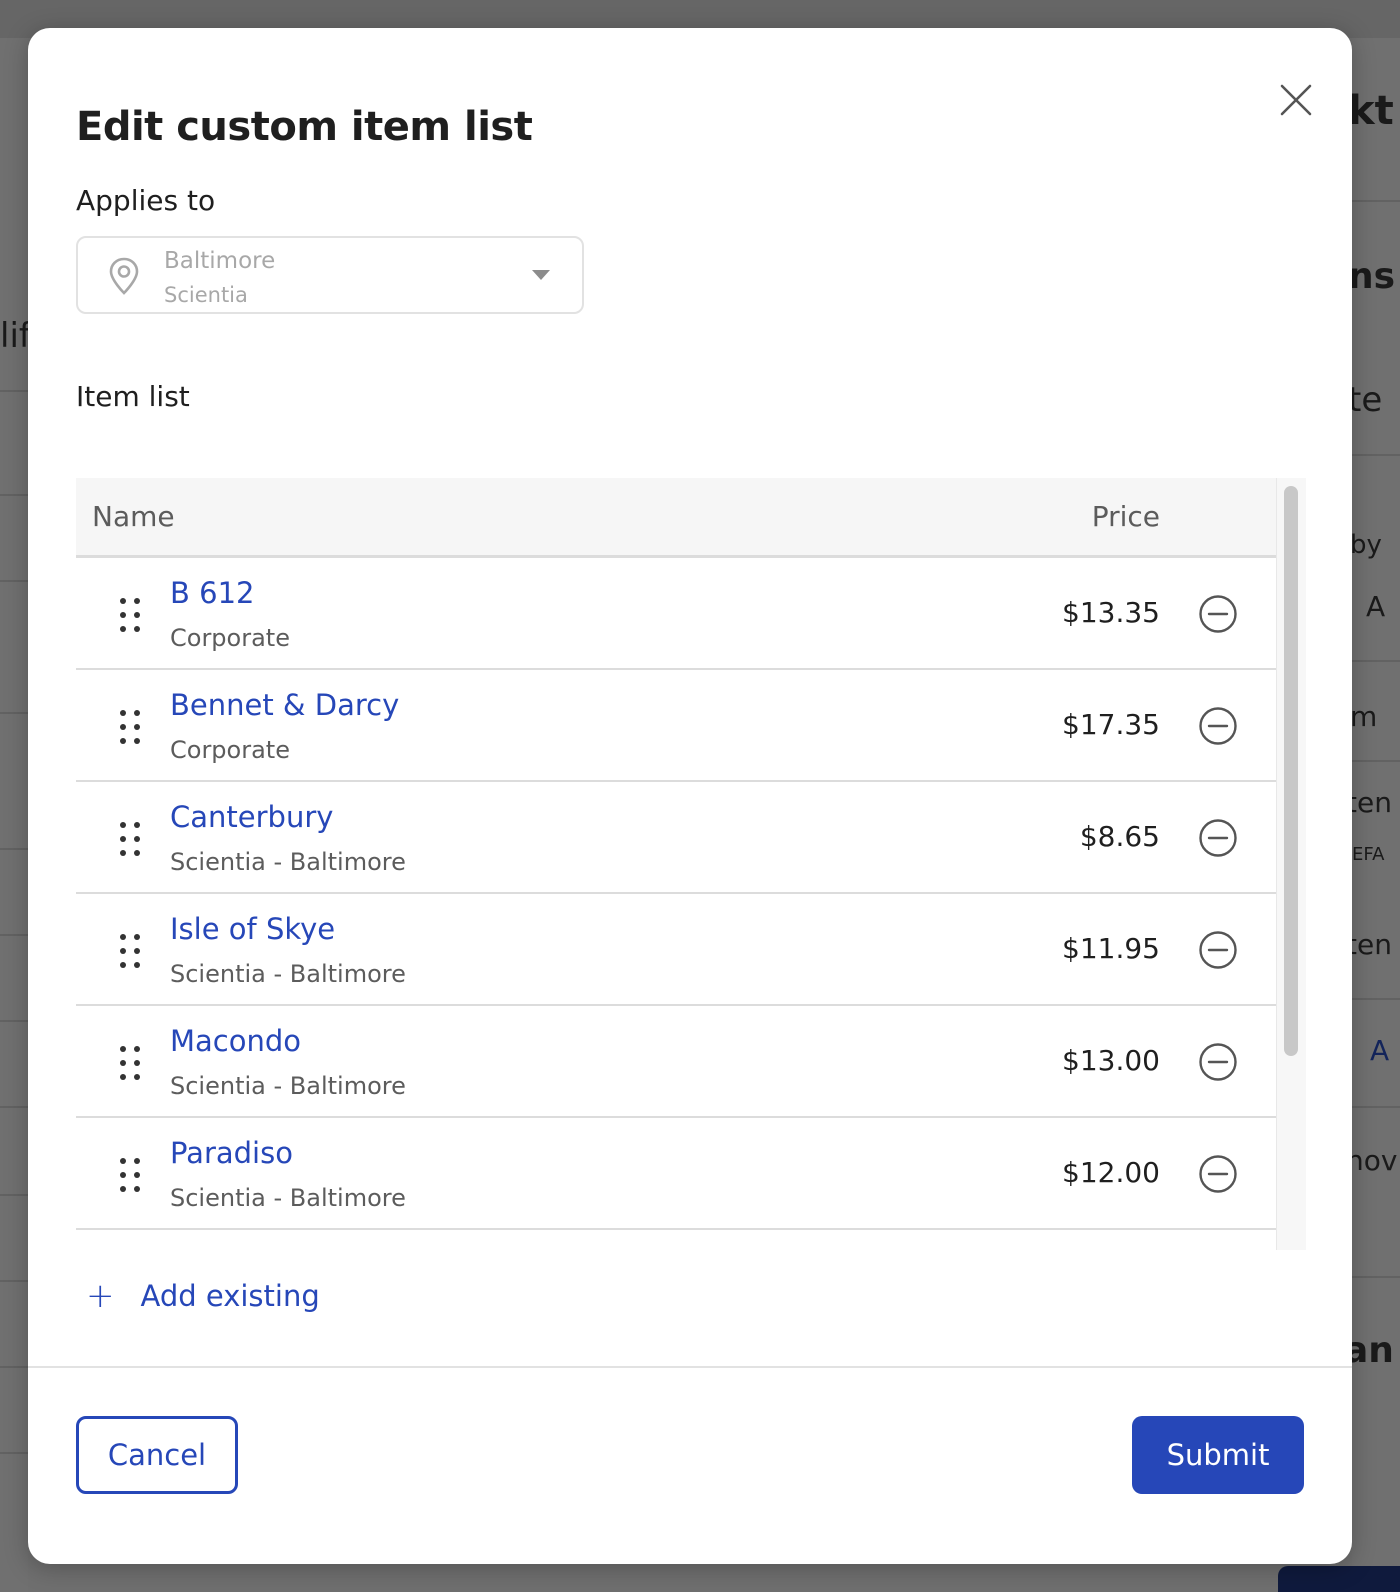  Describe the element at coordinates (1372, 276) in the screenshot. I see `background-text: ns` at that location.